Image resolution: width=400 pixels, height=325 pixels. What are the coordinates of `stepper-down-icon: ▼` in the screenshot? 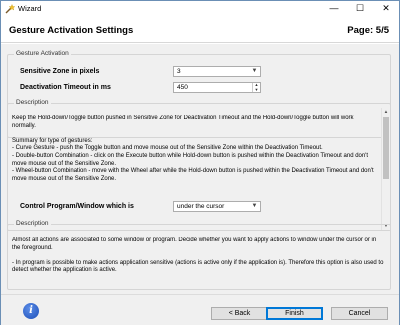 It's located at (256, 90).